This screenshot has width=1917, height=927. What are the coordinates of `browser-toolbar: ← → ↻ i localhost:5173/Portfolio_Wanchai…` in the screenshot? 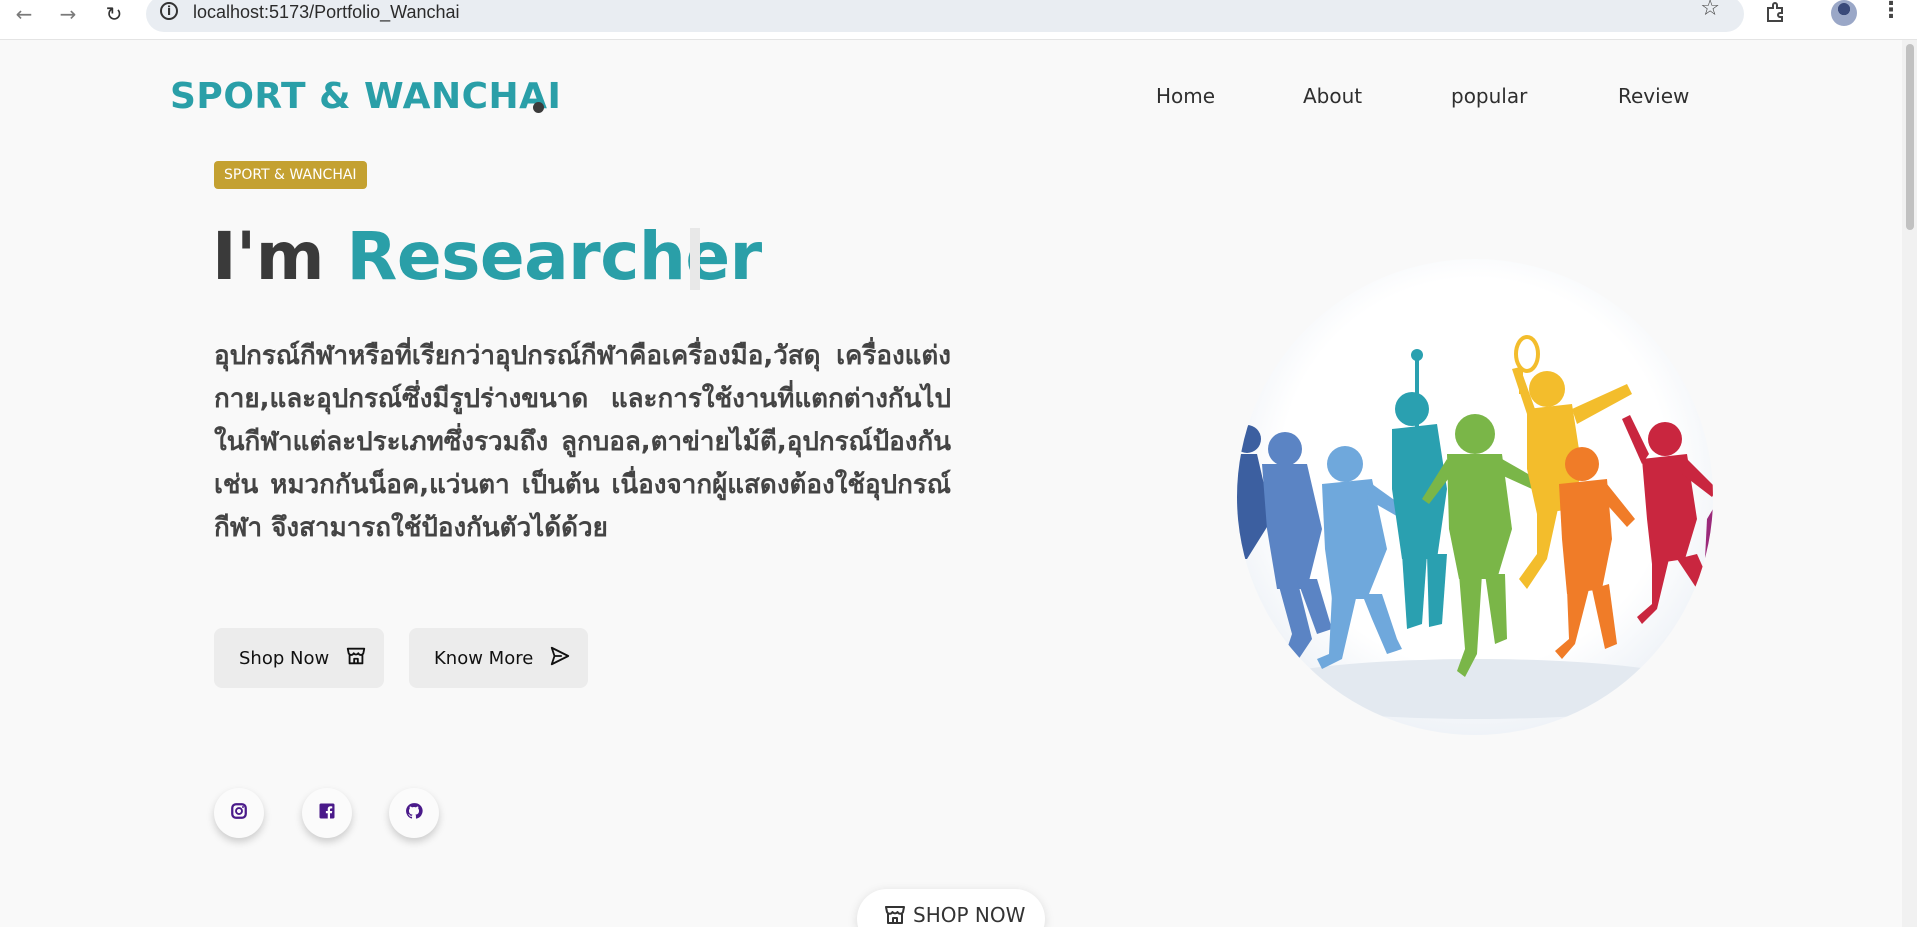 It's located at (958, 20).